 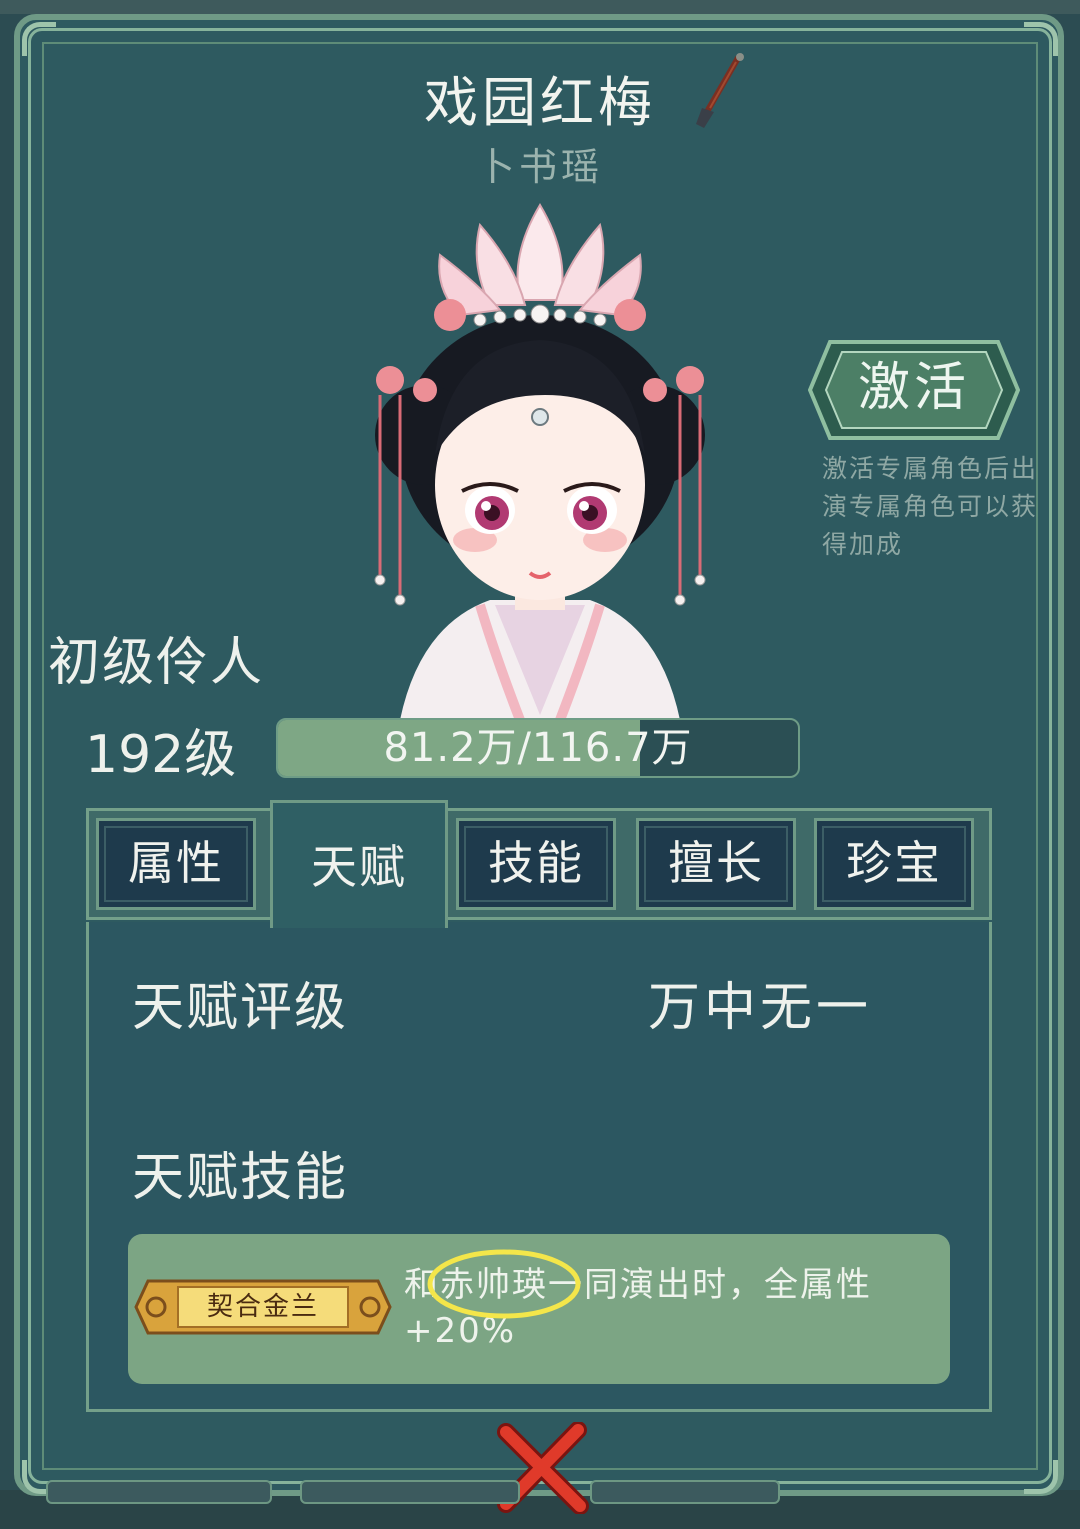 I want to click on experience-bar: 81.2万/116.7万, so click(x=538, y=748).